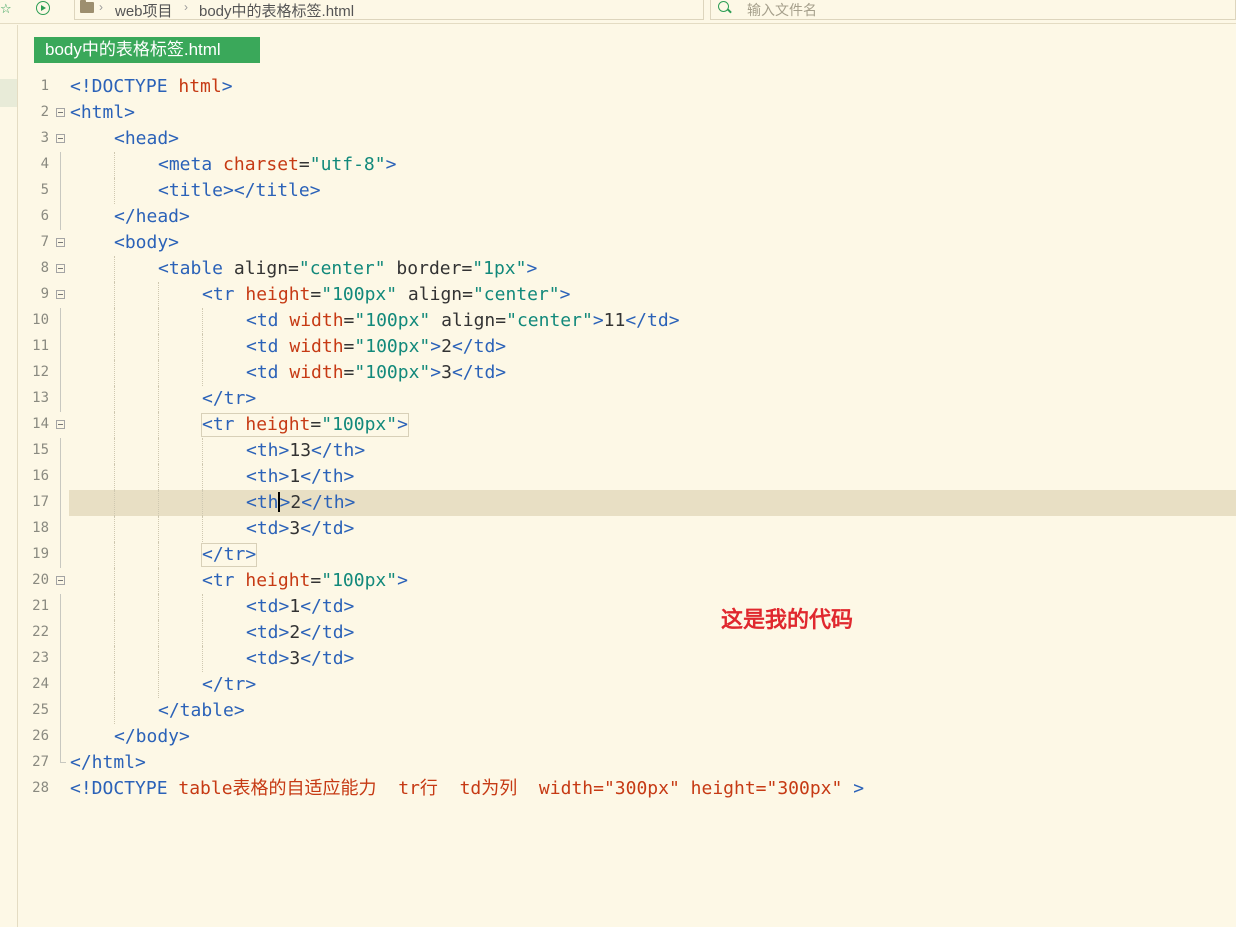 The image size is (1236, 927). What do you see at coordinates (627, 711) in the screenshot?
I see `code-line: 25 </table>` at bounding box center [627, 711].